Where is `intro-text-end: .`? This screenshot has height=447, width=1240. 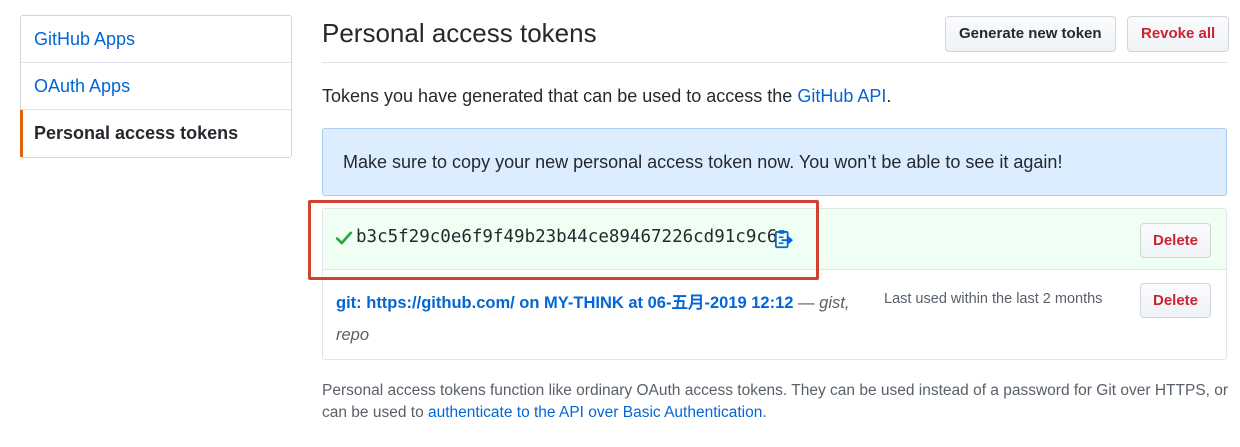 intro-text-end: . is located at coordinates (889, 96).